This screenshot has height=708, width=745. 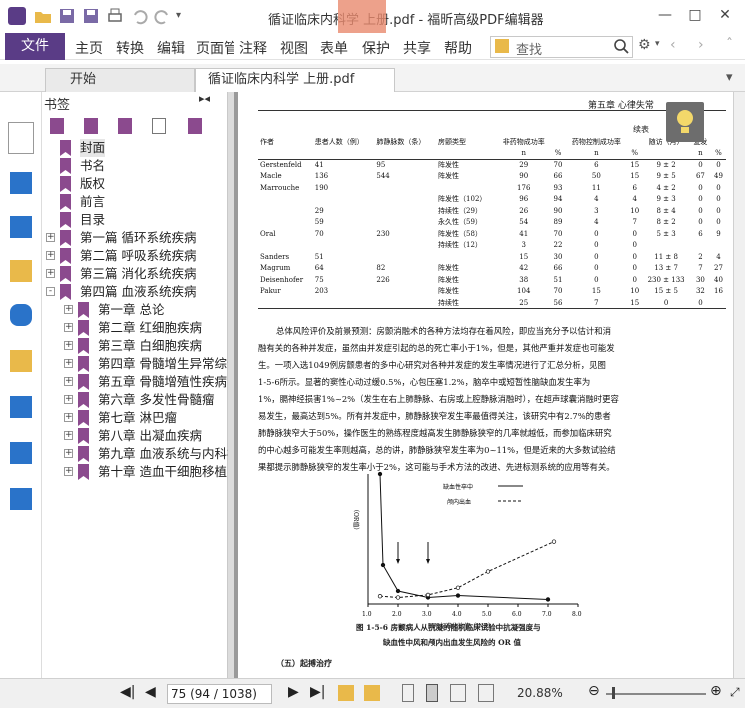 What do you see at coordinates (594, 691) in the screenshot?
I see `zoom-out-icon: ⊖` at bounding box center [594, 691].